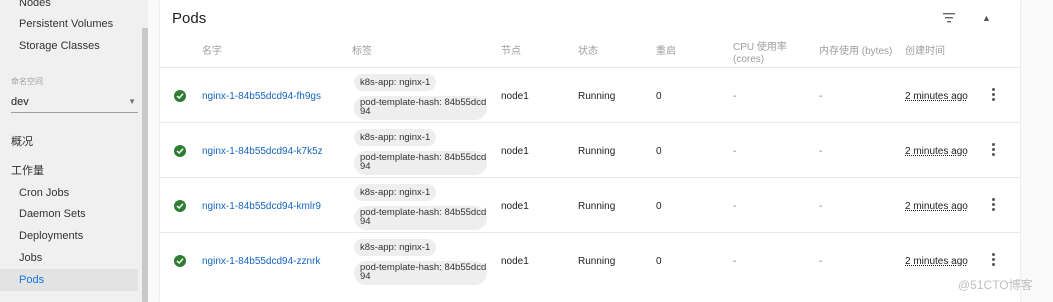 The image size is (1053, 302). What do you see at coordinates (52, 214) in the screenshot?
I see `sidebar-item-daemon-sets: Daemon Sets` at bounding box center [52, 214].